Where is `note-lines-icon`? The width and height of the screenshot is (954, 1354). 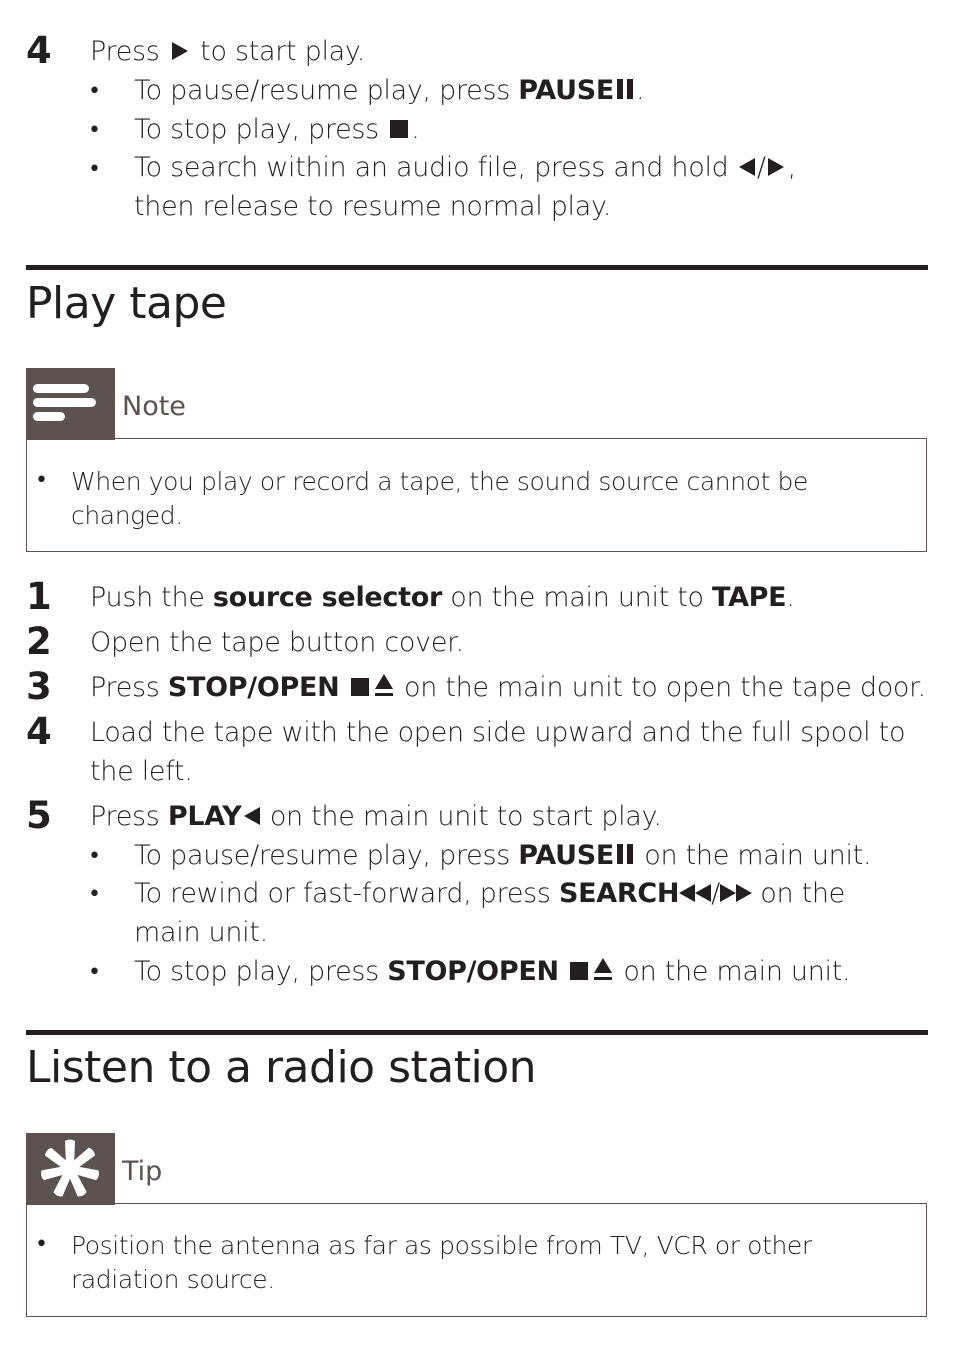 note-lines-icon is located at coordinates (64, 402).